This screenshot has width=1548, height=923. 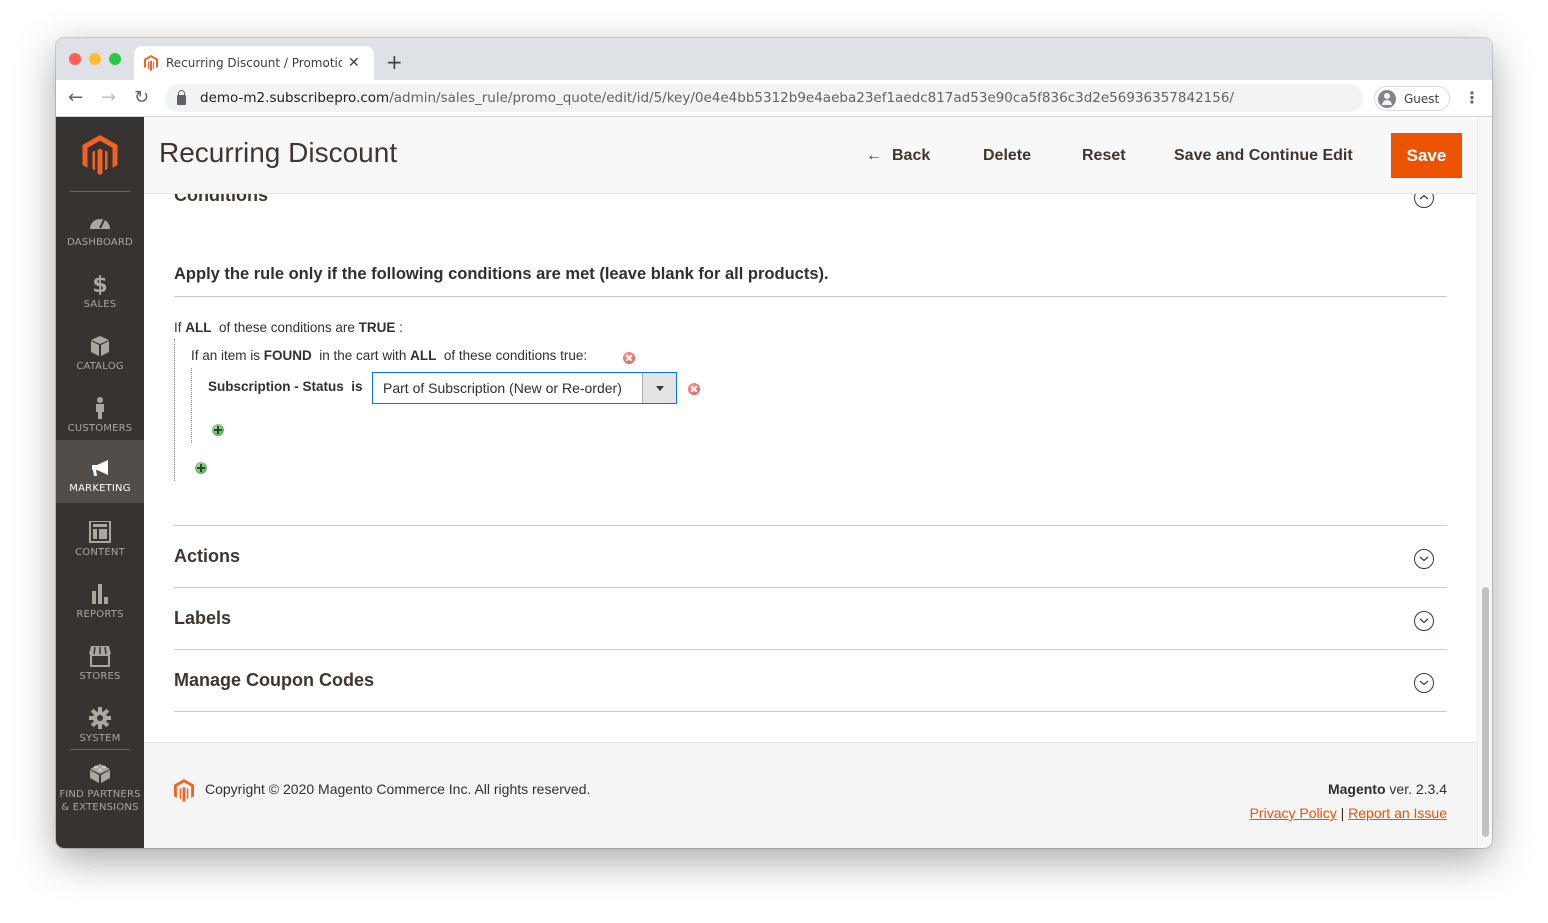 I want to click on reset-button: Reset, so click(x=1104, y=156).